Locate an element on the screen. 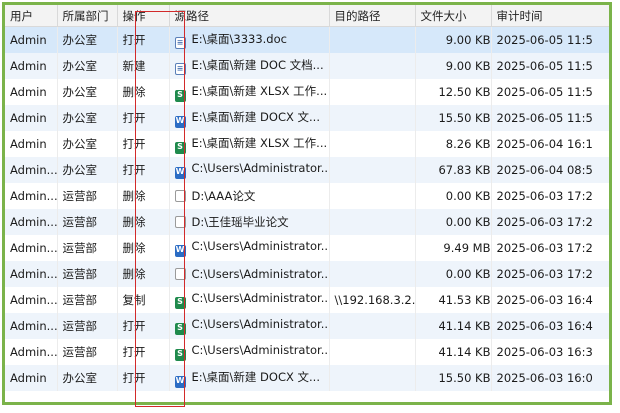 The image size is (620, 413). column-header-destination-path: 目的路径 is located at coordinates (372, 16).